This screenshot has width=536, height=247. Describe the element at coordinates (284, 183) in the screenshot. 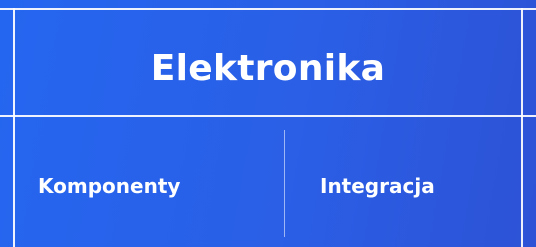

I see `vertical-divider` at that location.